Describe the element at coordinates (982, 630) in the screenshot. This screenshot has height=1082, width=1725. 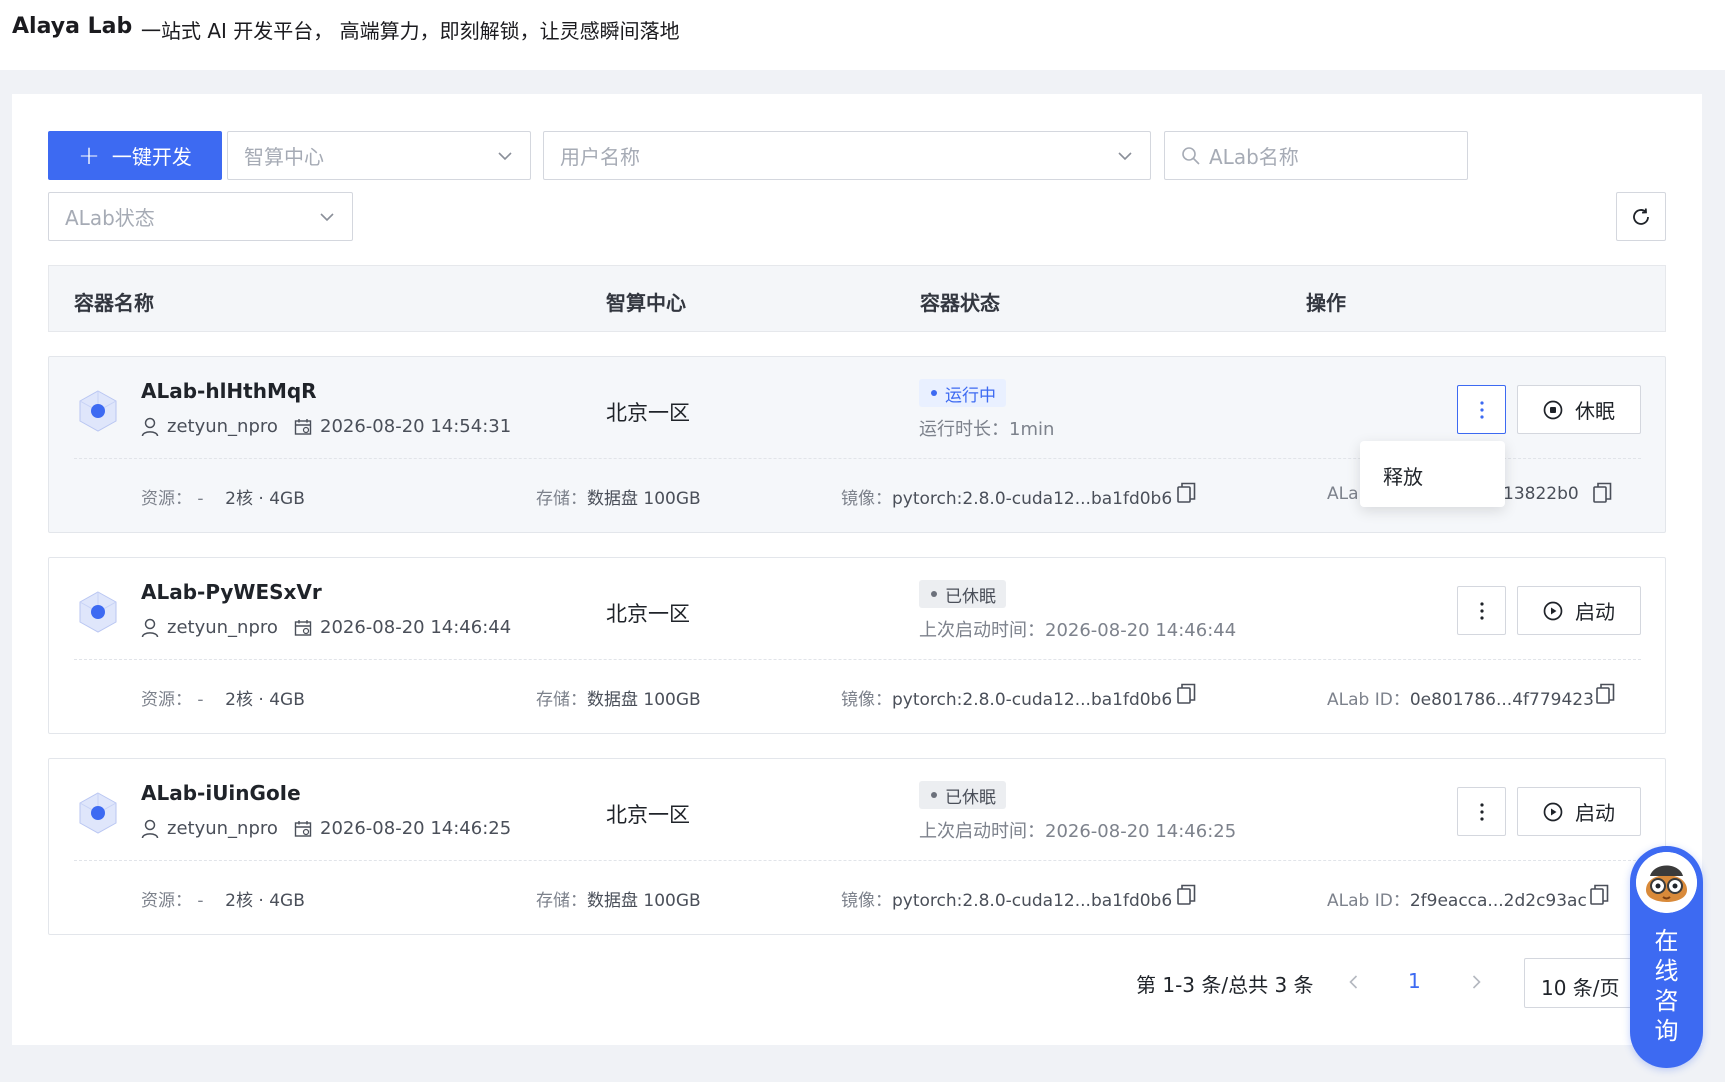
I see `status-detail-label: 上次启动时间：` at that location.